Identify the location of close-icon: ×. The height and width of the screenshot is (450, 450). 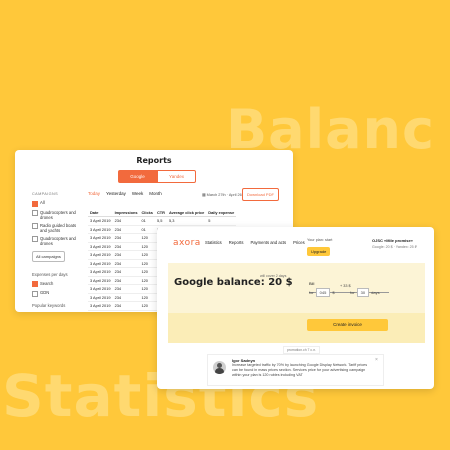
(376, 360).